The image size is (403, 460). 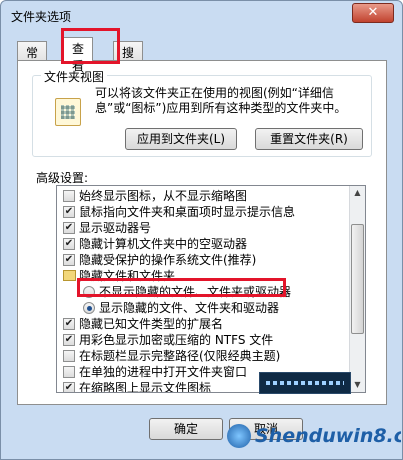 I want to click on reset-folders-button: 重置文件夹(R), so click(x=309, y=139).